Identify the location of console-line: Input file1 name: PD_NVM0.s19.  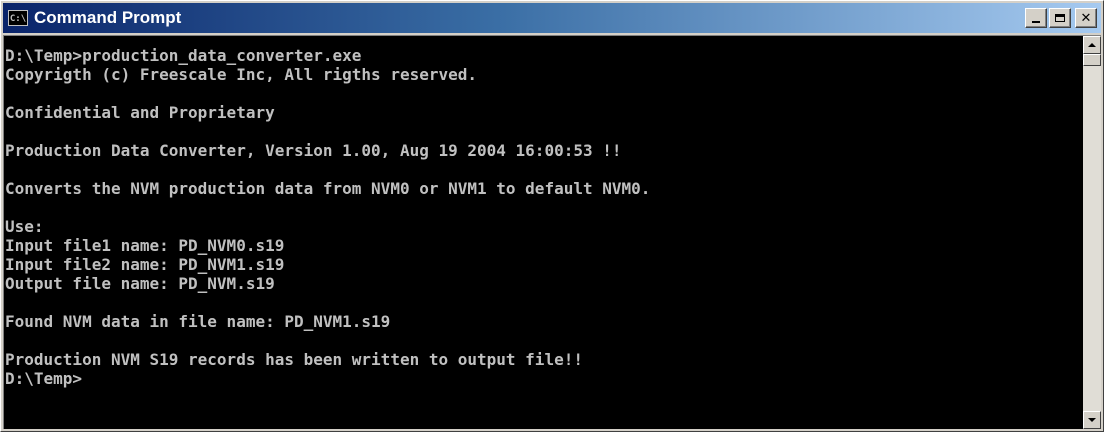
(145, 245).